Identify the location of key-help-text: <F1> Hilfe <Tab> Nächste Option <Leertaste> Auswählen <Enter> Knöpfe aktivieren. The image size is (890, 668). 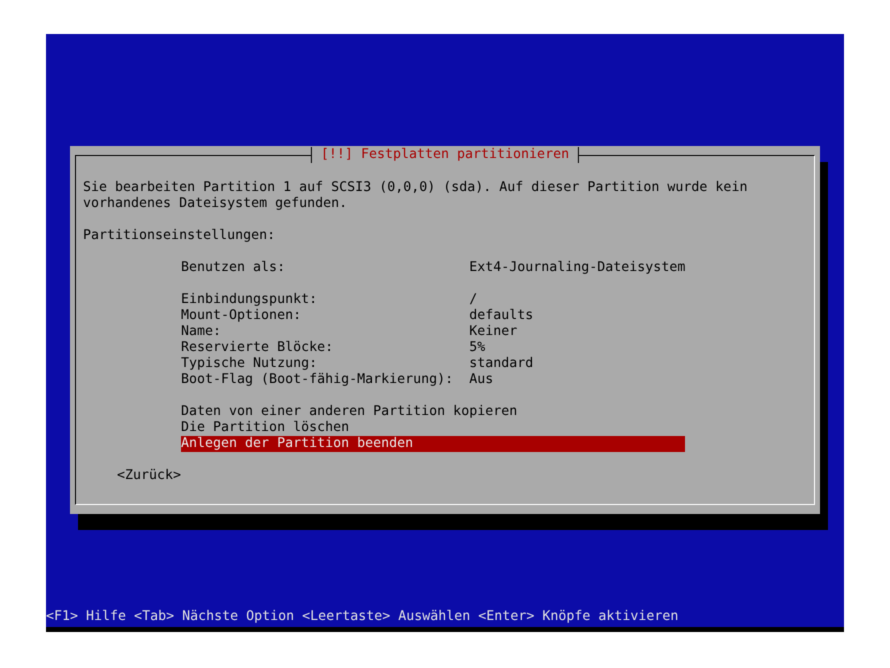
(363, 617).